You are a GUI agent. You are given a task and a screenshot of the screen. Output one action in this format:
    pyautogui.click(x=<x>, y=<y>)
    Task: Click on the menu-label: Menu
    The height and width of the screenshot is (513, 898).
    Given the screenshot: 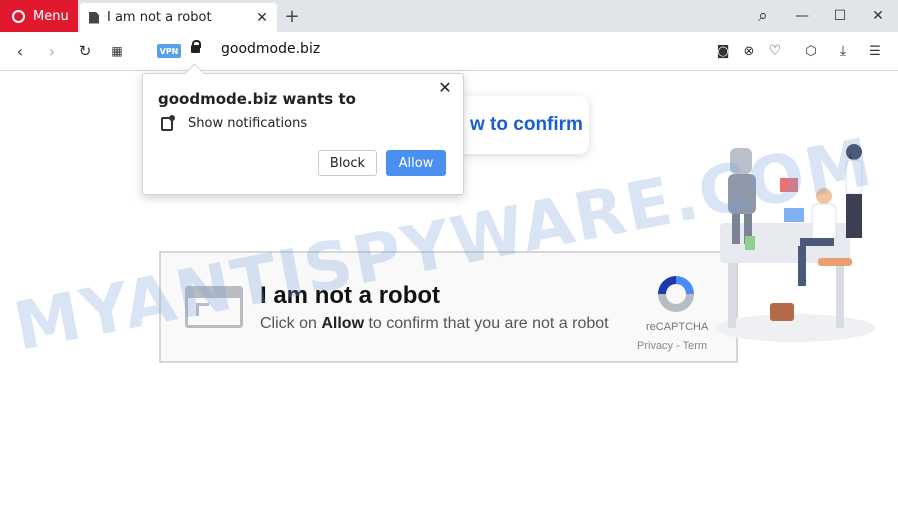 What is the action you would take?
    pyautogui.click(x=51, y=16)
    